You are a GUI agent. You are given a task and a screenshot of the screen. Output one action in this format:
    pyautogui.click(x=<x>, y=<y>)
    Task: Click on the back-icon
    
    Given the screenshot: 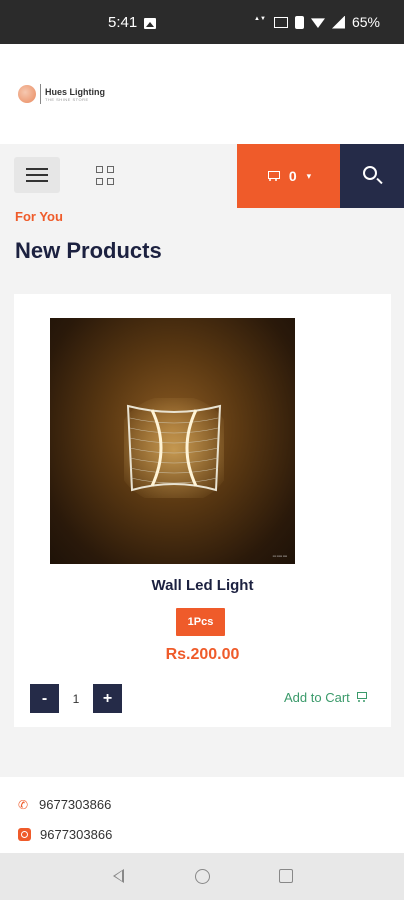 What is the action you would take?
    pyautogui.click(x=118, y=876)
    